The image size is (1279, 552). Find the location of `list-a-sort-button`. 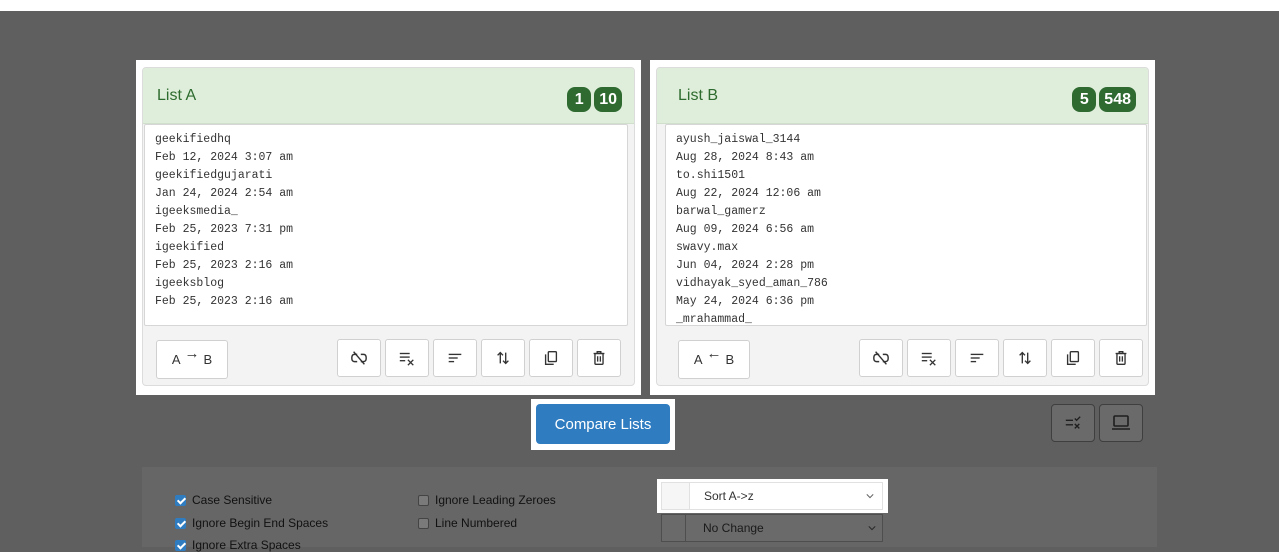

list-a-sort-button is located at coordinates (455, 358).